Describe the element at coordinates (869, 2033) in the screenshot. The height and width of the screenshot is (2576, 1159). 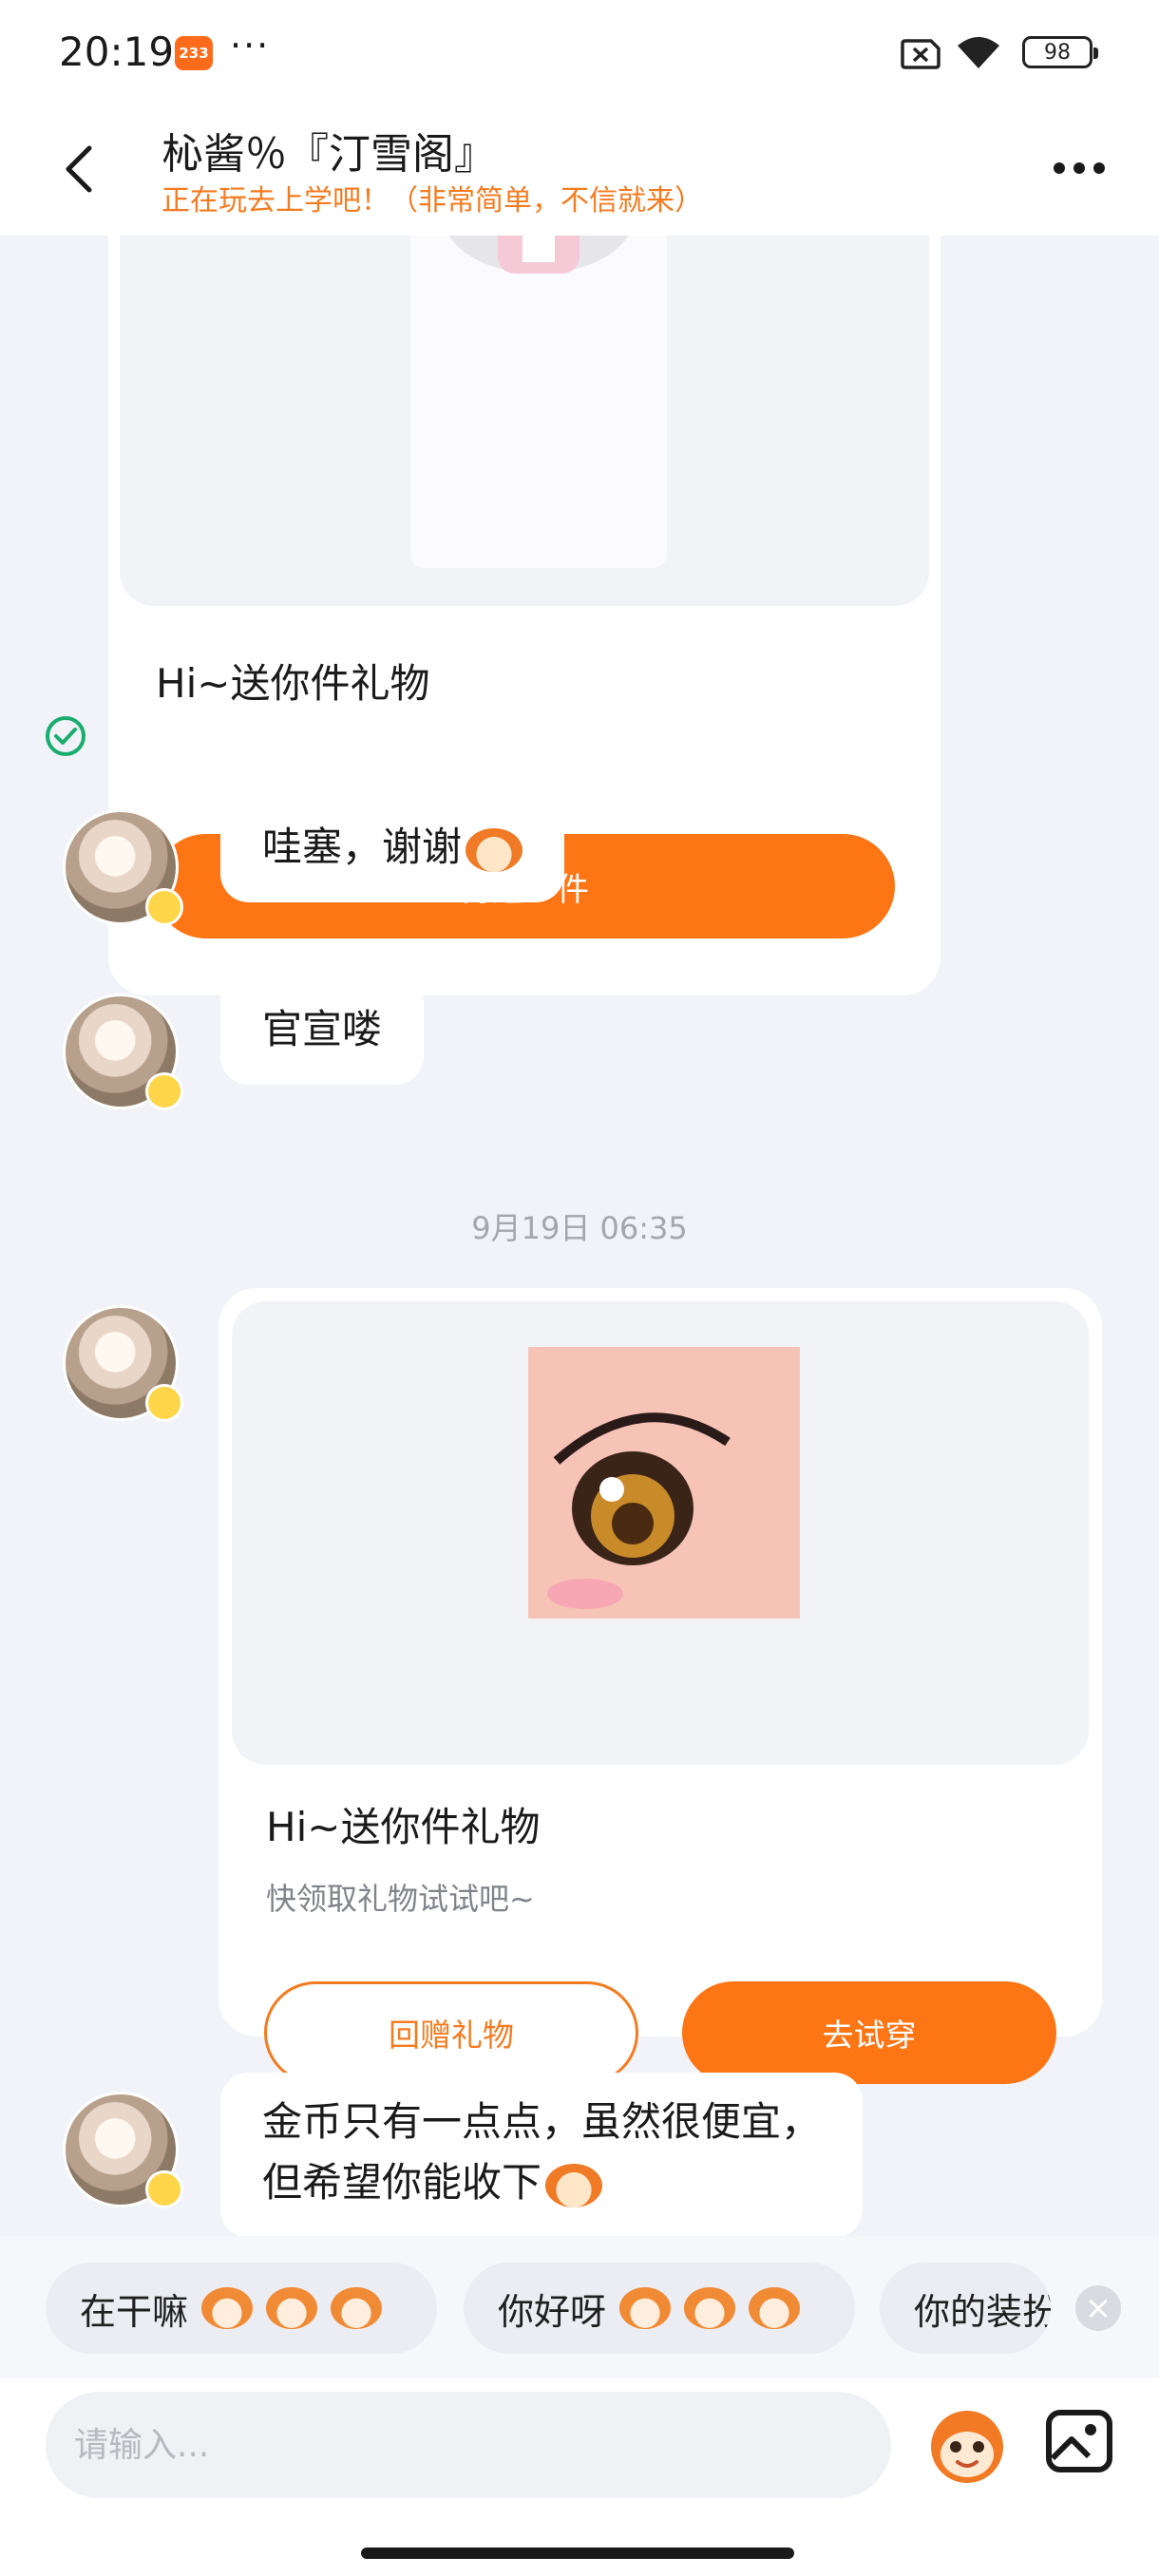
I see `try-on-button: 去试穿` at that location.